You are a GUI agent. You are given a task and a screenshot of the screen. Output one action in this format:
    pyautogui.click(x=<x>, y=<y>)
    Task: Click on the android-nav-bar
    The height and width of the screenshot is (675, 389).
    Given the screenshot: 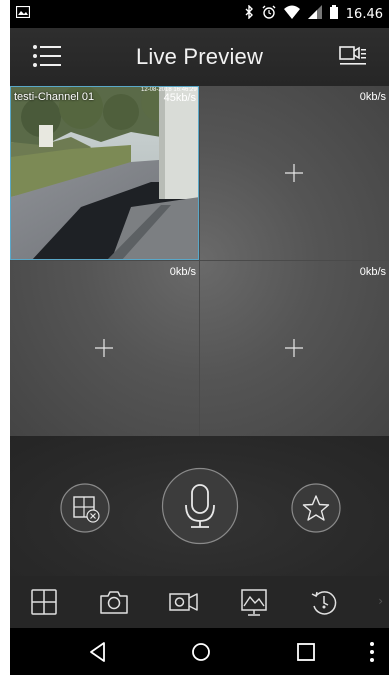 What is the action you would take?
    pyautogui.click(x=199, y=651)
    